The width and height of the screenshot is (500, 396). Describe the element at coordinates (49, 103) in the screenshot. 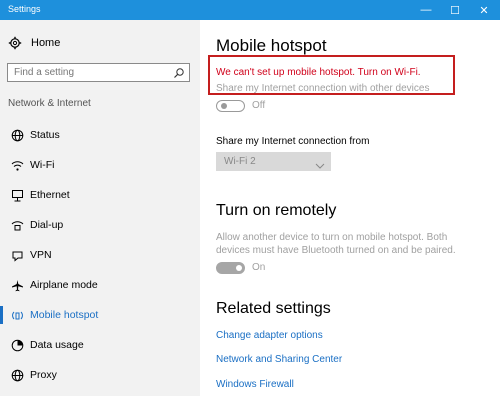

I see `section-label: Network & Internet` at that location.